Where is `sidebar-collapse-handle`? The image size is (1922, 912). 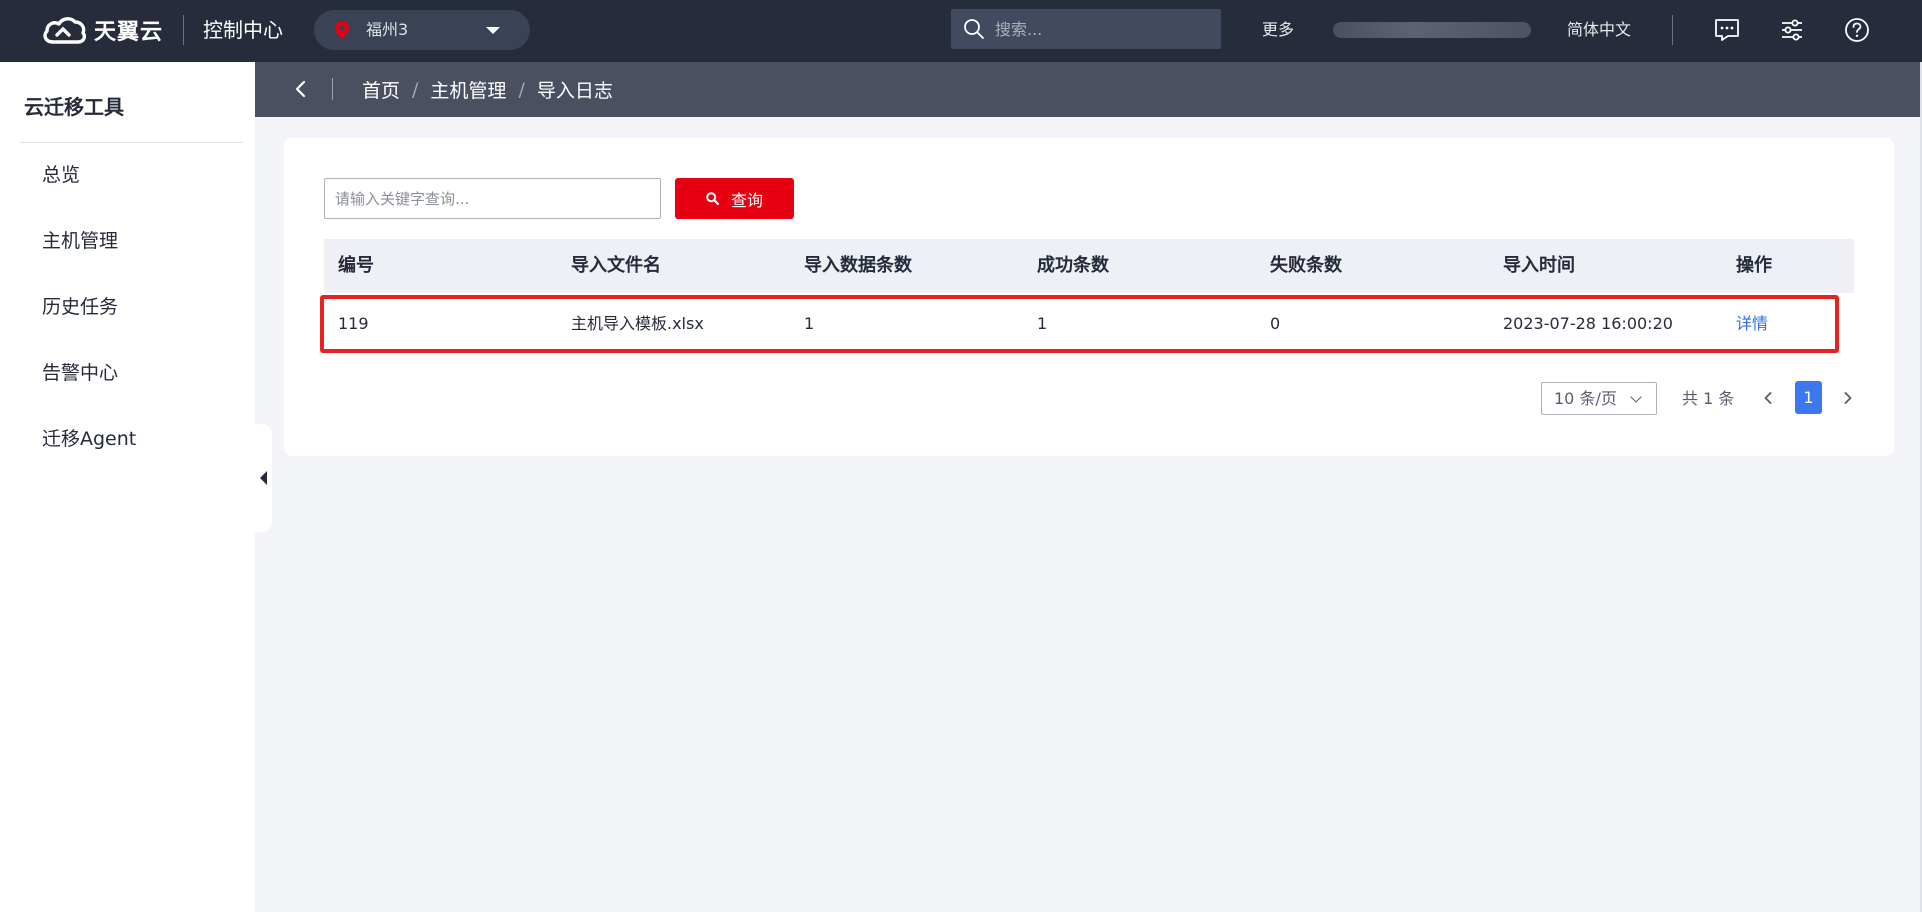
sidebar-collapse-handle is located at coordinates (263, 478).